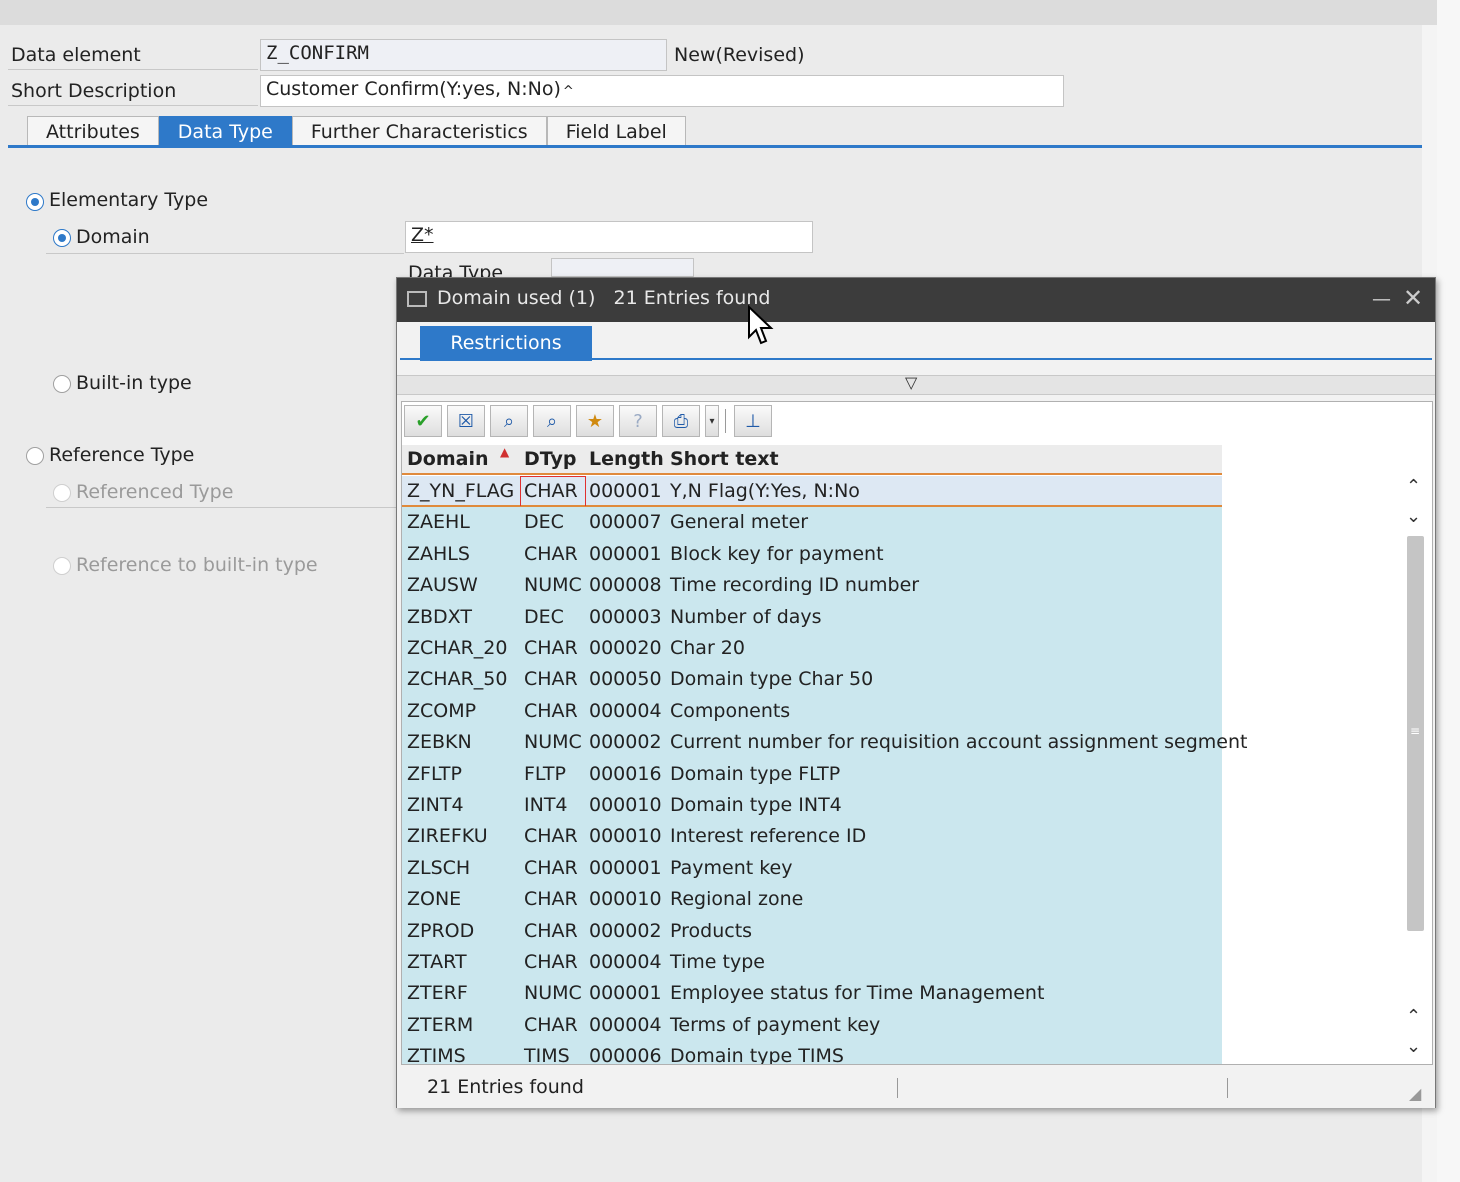 The width and height of the screenshot is (1460, 1182). Describe the element at coordinates (662, 91) in the screenshot. I see `short-description-field: Customer Confirm(Y:yes, N:No) ^` at that location.